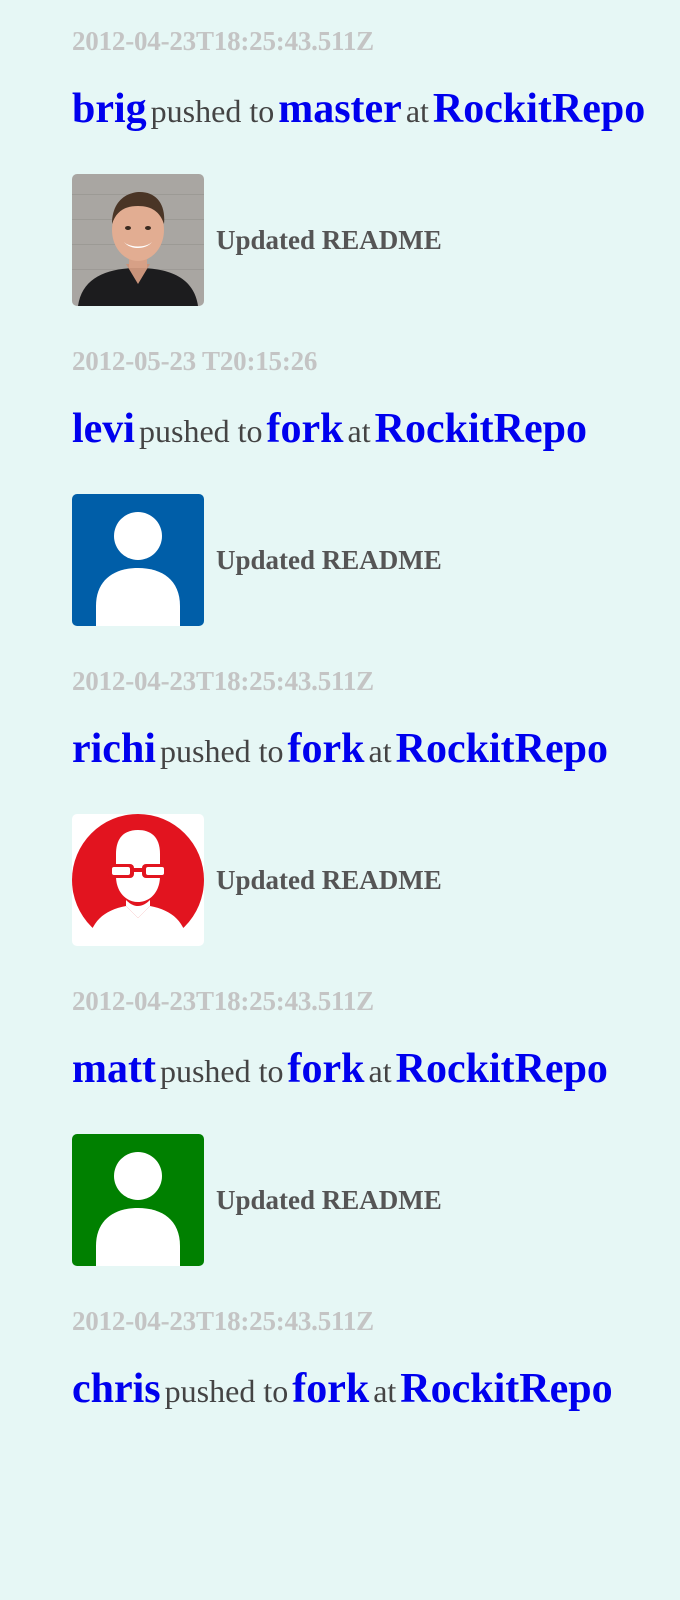  I want to click on user-link: richi, so click(114, 749).